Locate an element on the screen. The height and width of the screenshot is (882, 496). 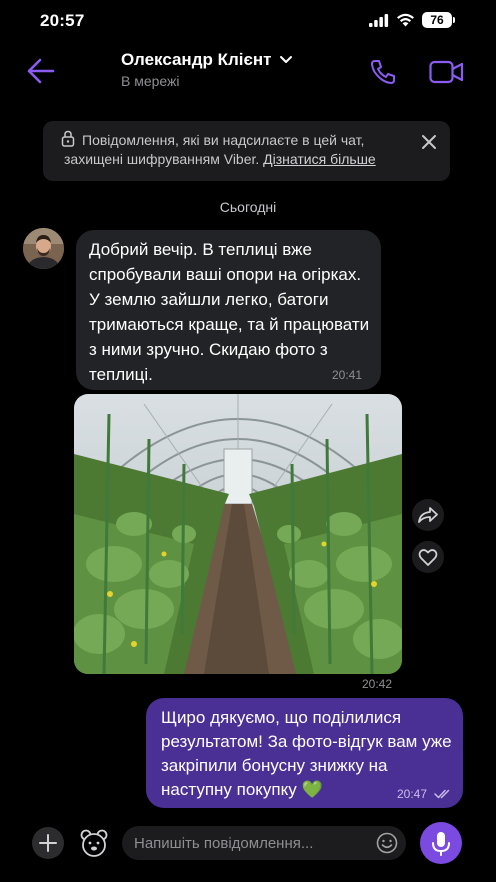
phone-icon is located at coordinates (383, 72).